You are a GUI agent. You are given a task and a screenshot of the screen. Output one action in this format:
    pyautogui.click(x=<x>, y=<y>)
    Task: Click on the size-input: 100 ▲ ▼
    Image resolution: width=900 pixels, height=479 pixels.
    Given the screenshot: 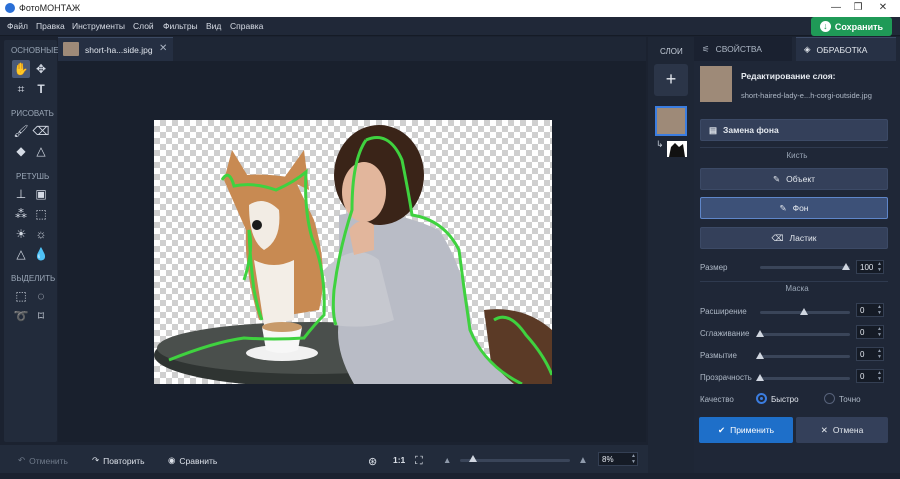 What is the action you would take?
    pyautogui.click(x=870, y=267)
    